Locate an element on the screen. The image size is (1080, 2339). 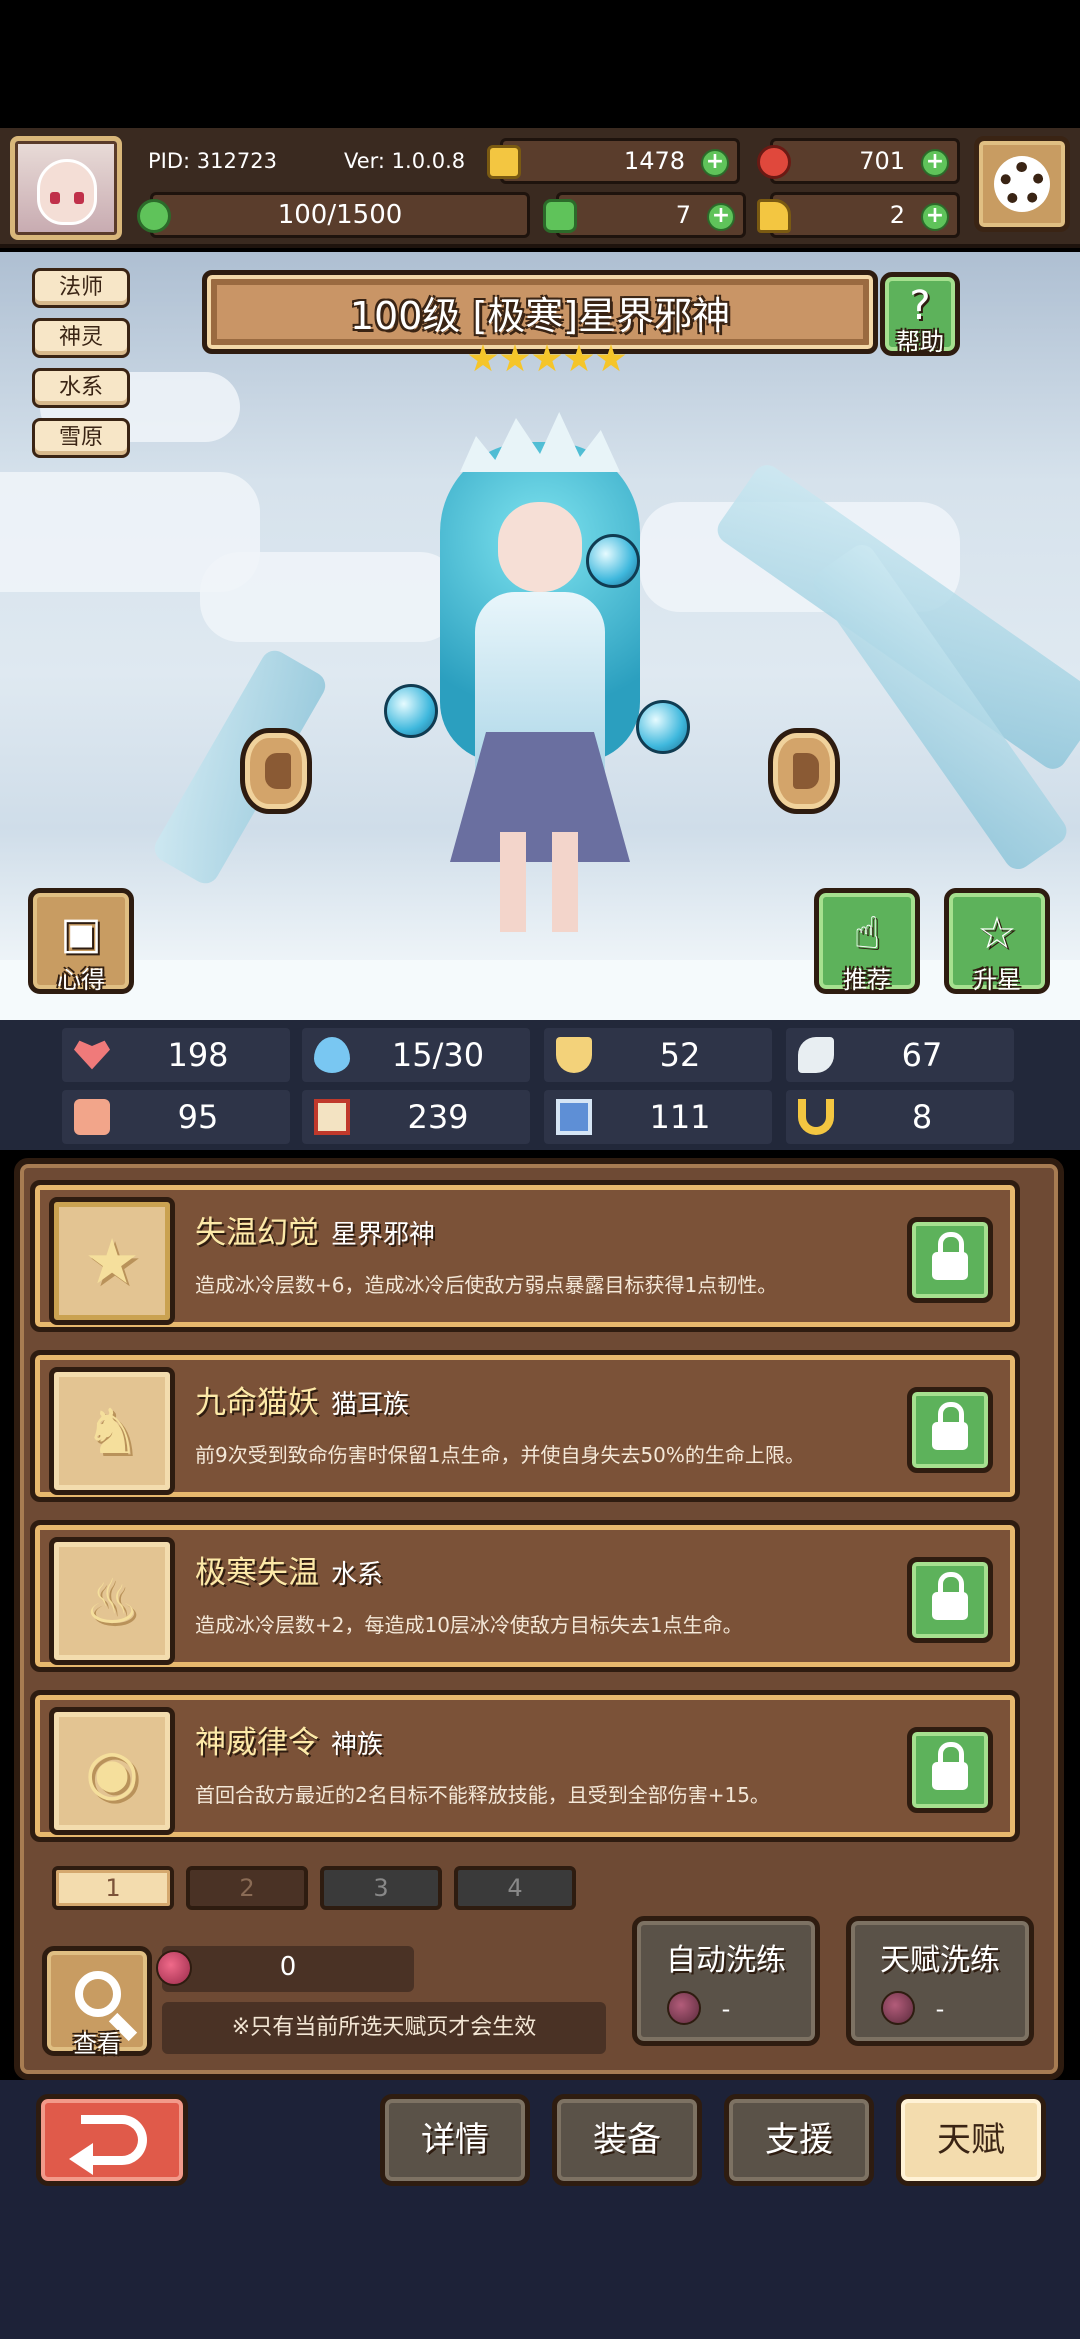
upgrade-star-button: ☆ 升星 is located at coordinates (997, 941).